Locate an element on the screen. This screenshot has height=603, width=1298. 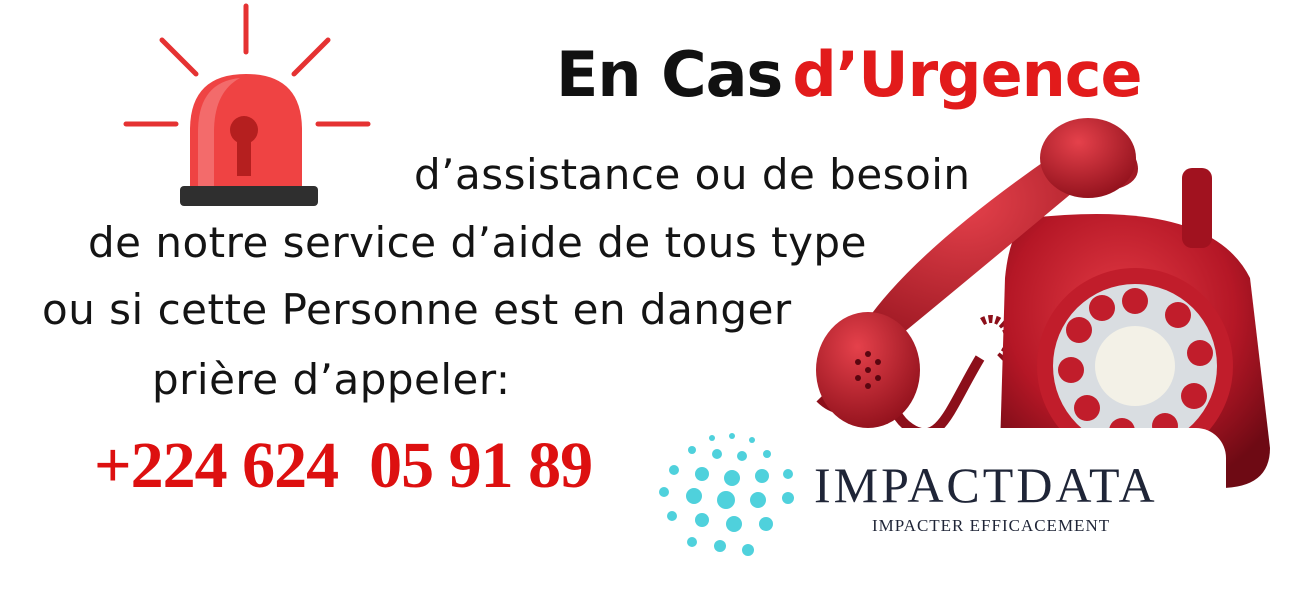
text-line-4: prière d’appeler: is located at coordinates (331, 379).